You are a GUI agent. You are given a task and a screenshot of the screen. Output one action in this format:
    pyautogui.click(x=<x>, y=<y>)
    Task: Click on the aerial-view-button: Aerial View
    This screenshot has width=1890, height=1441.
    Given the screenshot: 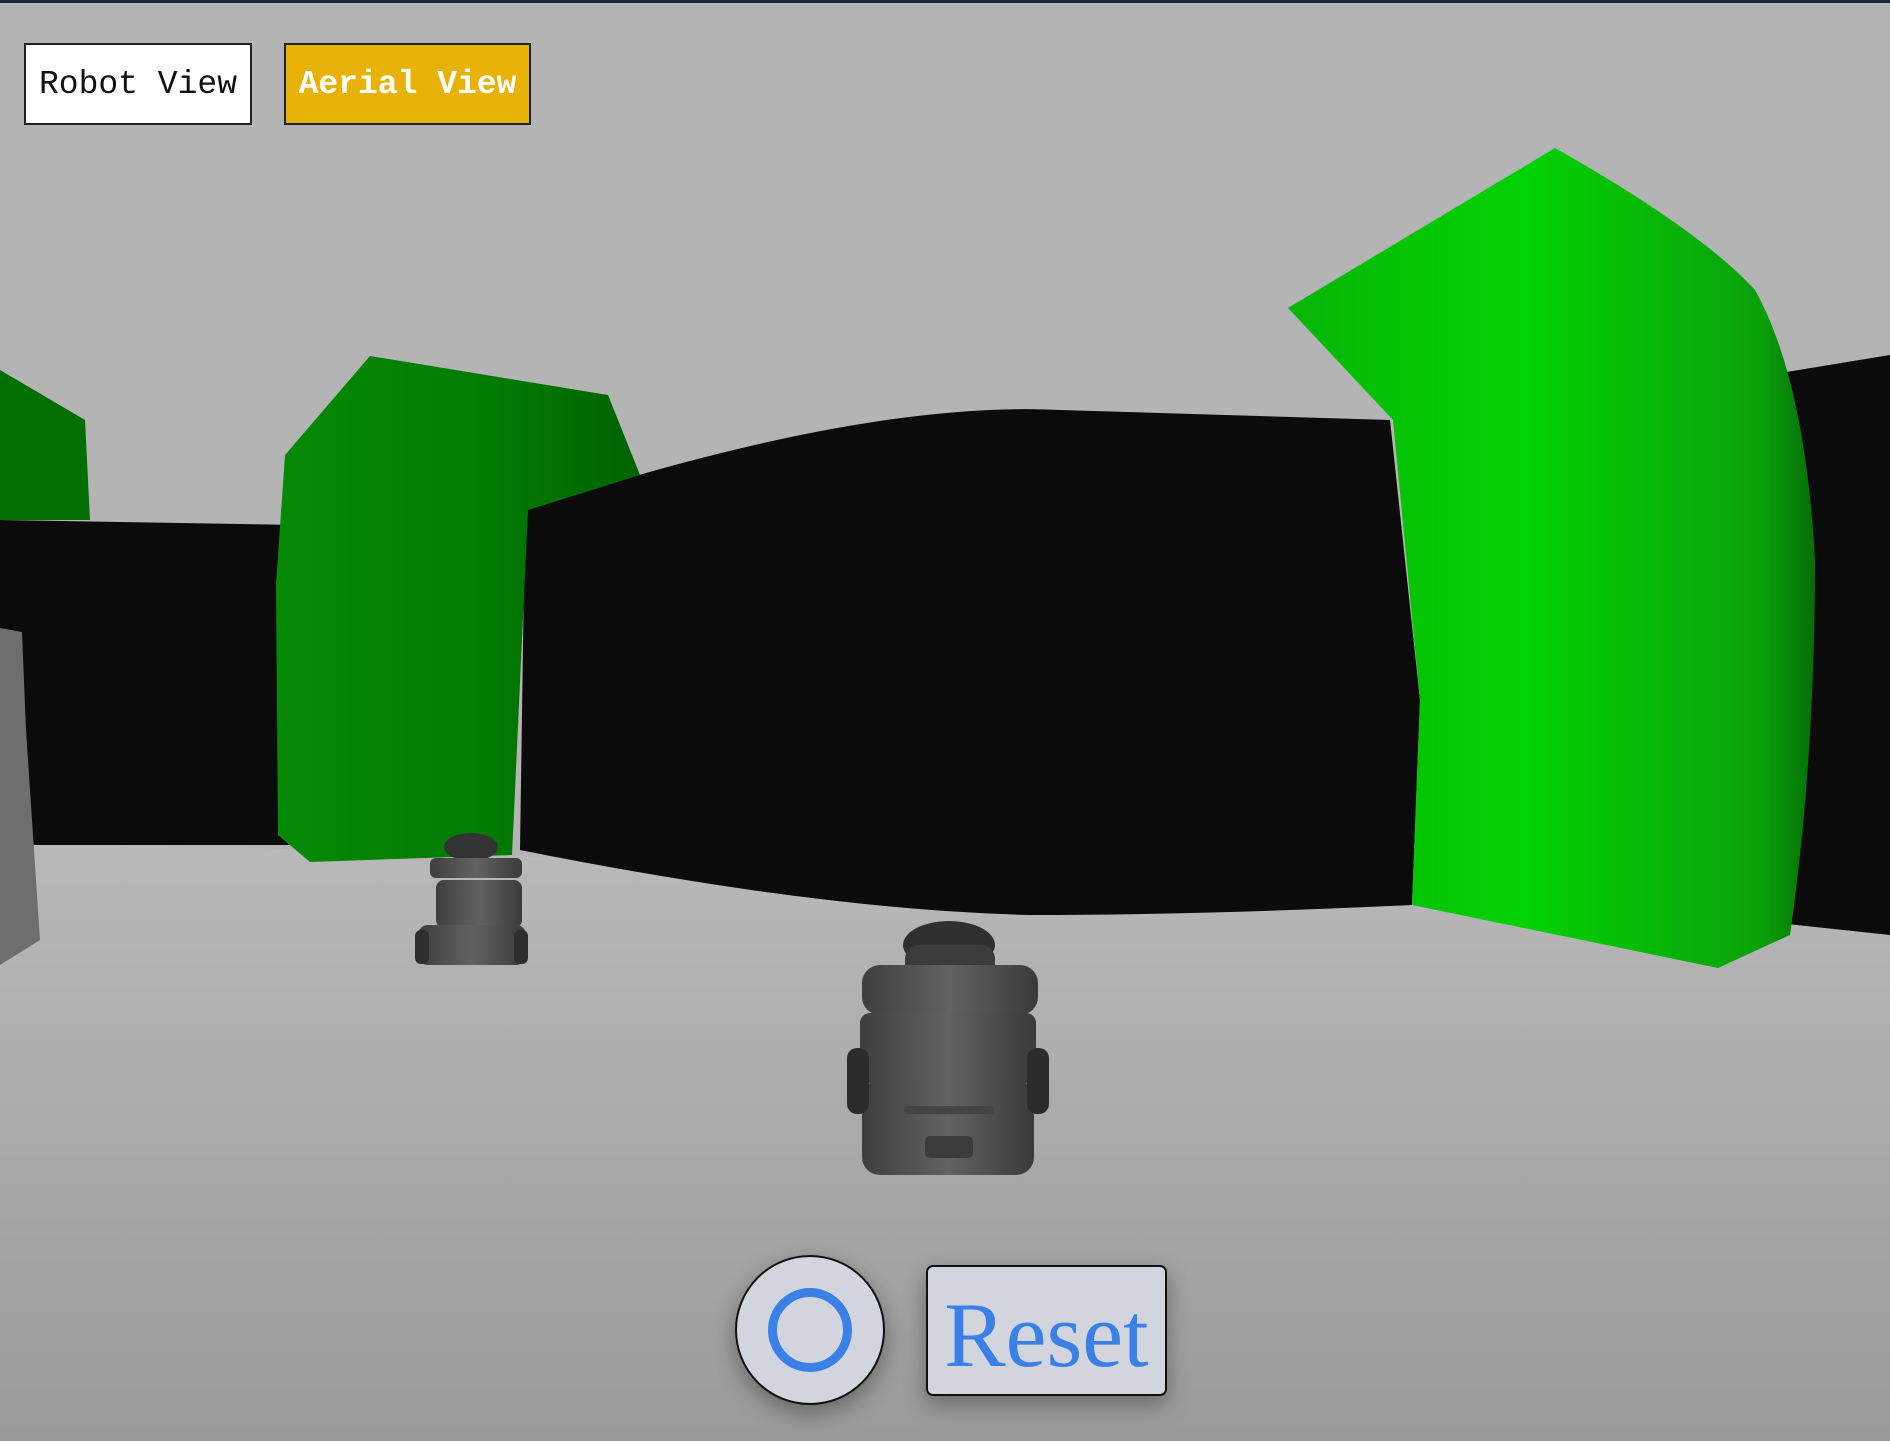 What is the action you would take?
    pyautogui.click(x=407, y=84)
    